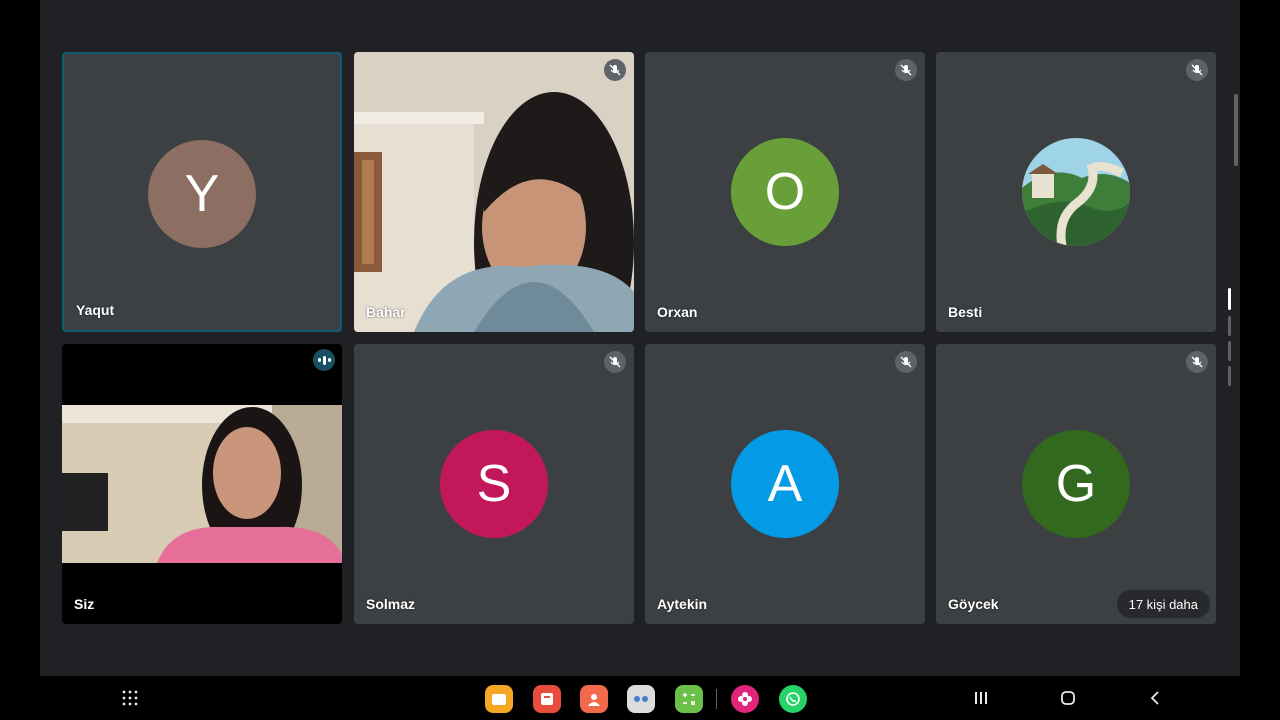 This screenshot has height=720, width=1280. Describe the element at coordinates (745, 699) in the screenshot. I see `gallery-app-icon` at that location.